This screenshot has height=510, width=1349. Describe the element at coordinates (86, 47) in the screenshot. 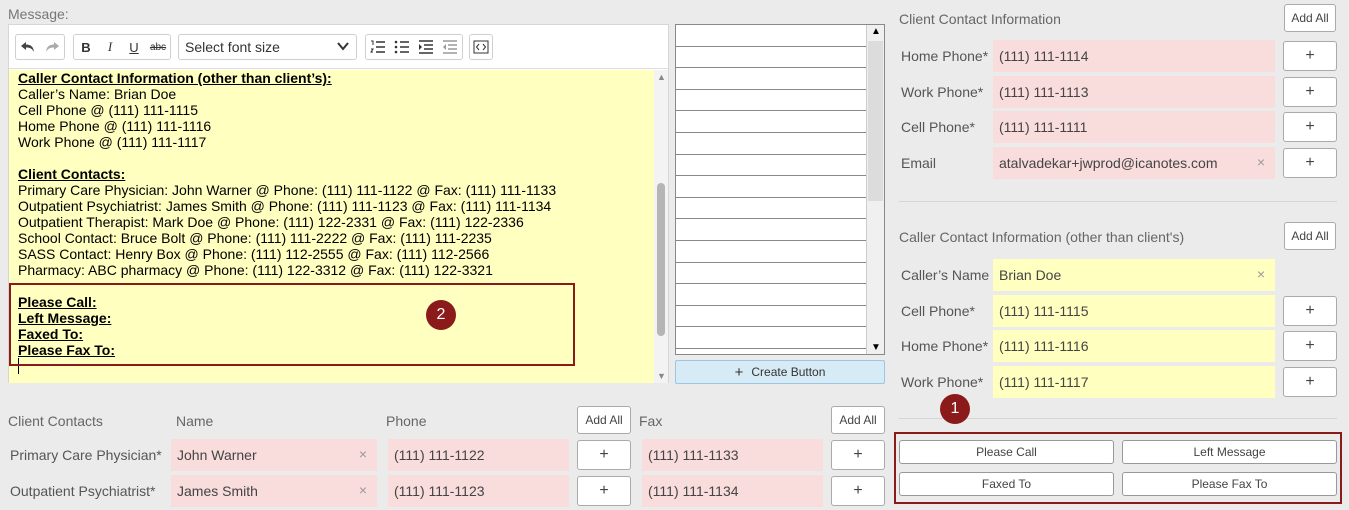

I see `bold-icon: B` at that location.